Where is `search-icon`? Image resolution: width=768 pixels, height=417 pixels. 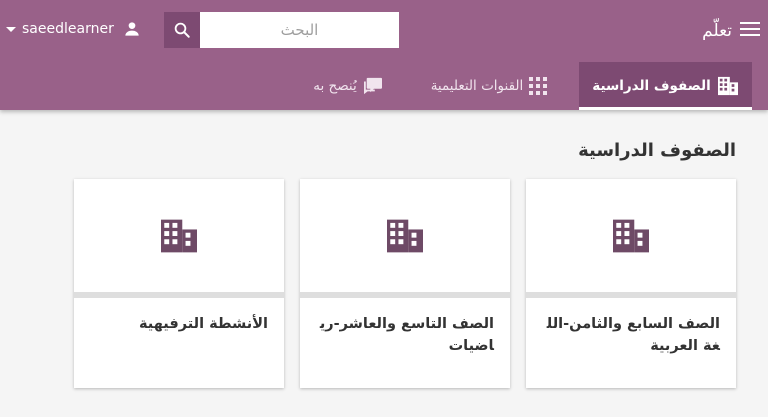
search-icon is located at coordinates (182, 30).